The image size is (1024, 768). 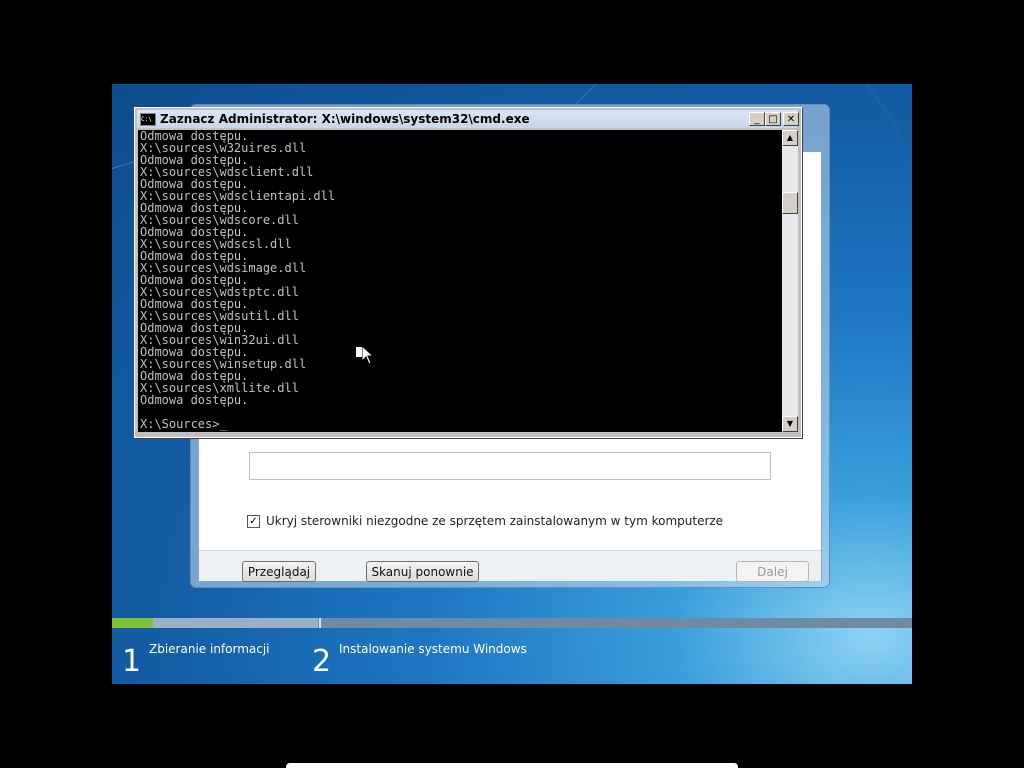 I want to click on hide-incompatible-checkbox: ✓, so click(x=253, y=521).